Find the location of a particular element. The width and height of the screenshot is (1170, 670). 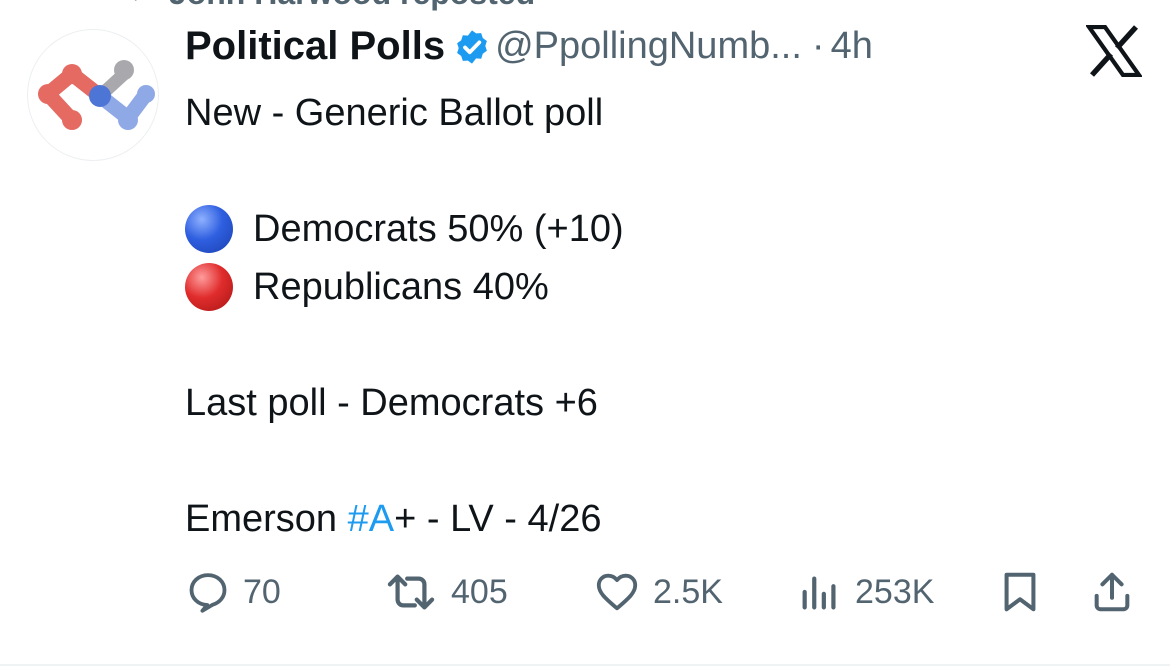

action-bar: 70 405 2.5K 253K is located at coordinates (665, 592).